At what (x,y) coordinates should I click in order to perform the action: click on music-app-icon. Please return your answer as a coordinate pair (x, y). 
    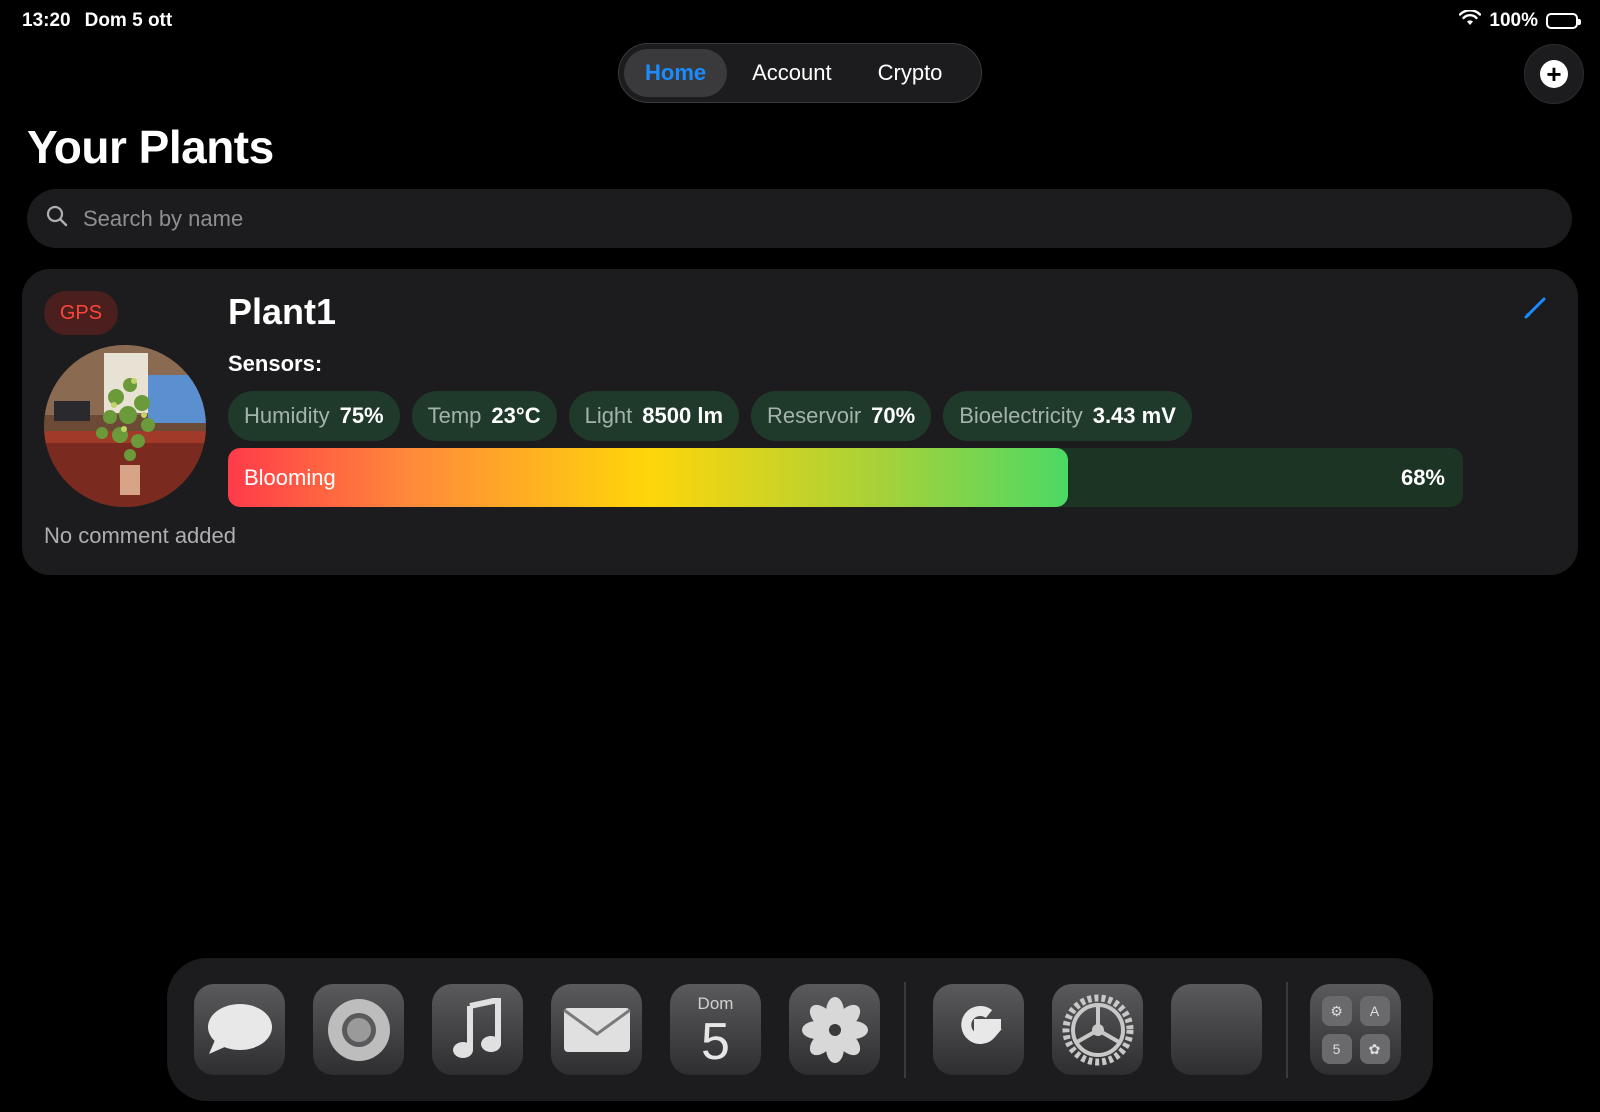
    Looking at the image, I should click on (477, 1029).